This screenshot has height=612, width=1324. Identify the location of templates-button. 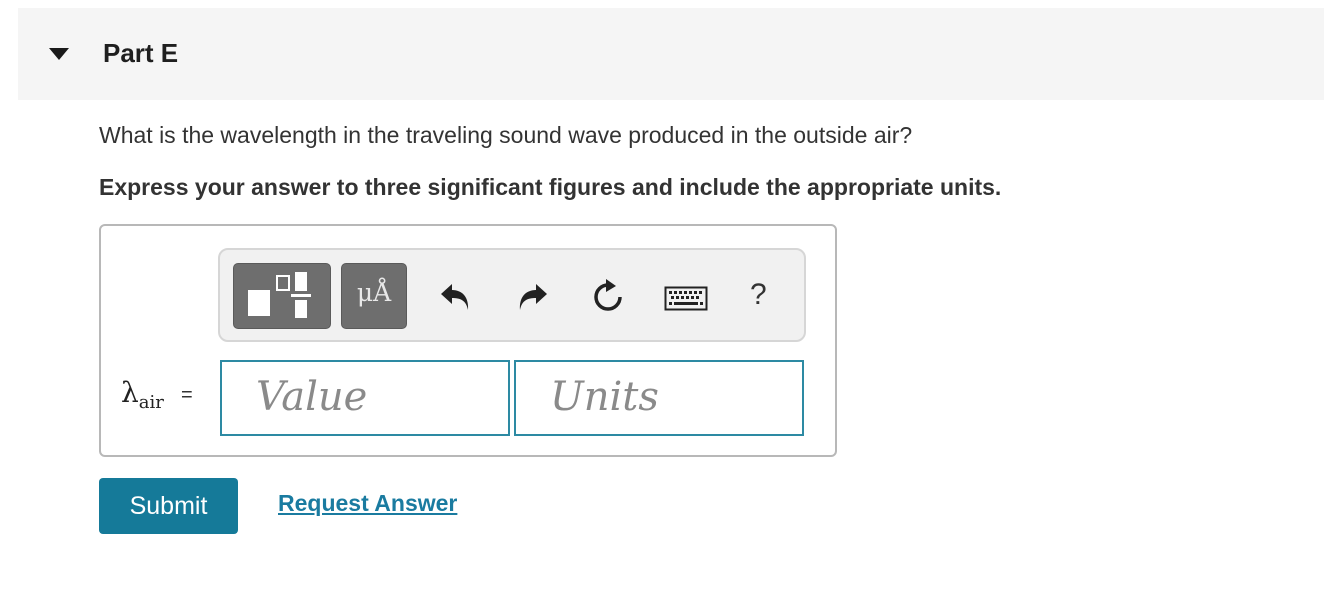
(282, 296).